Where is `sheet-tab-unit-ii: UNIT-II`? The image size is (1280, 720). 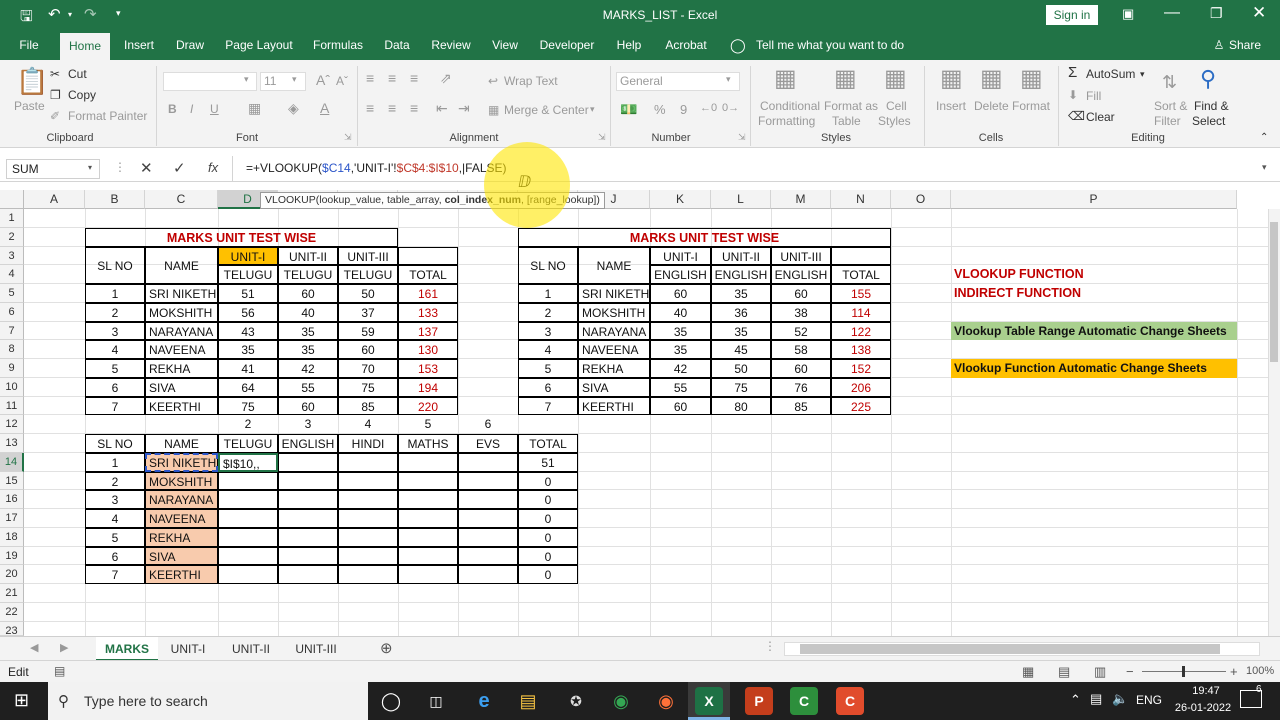
sheet-tab-unit-ii: UNIT-II is located at coordinates (251, 649).